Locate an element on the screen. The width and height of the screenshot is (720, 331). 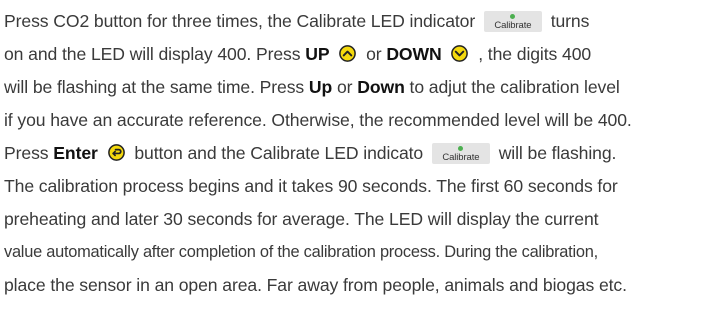
up-button-label-2: Up is located at coordinates (320, 87).